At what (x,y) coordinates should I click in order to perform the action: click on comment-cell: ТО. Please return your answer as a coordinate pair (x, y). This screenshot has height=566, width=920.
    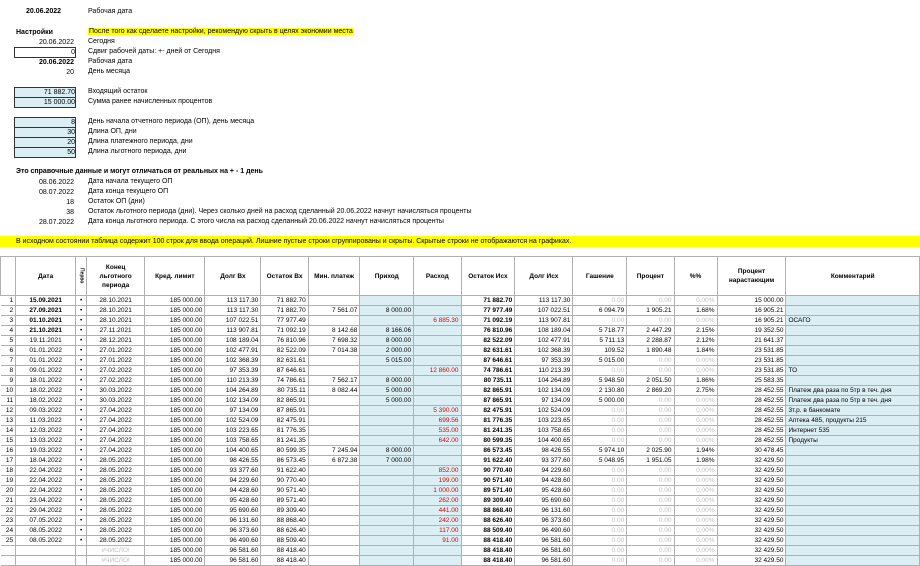
    Looking at the image, I should click on (852, 370).